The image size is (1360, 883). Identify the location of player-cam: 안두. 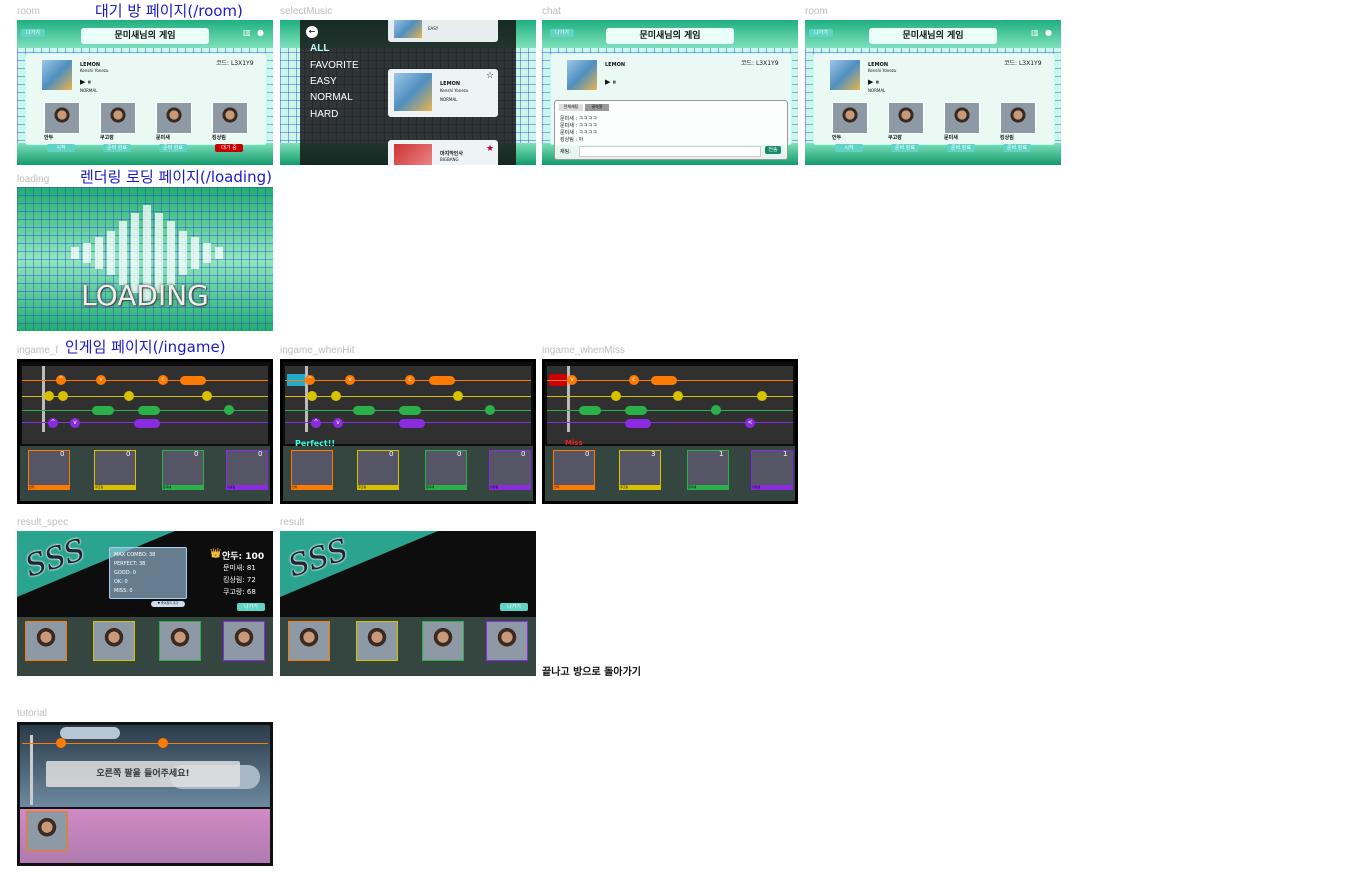
(312, 470).